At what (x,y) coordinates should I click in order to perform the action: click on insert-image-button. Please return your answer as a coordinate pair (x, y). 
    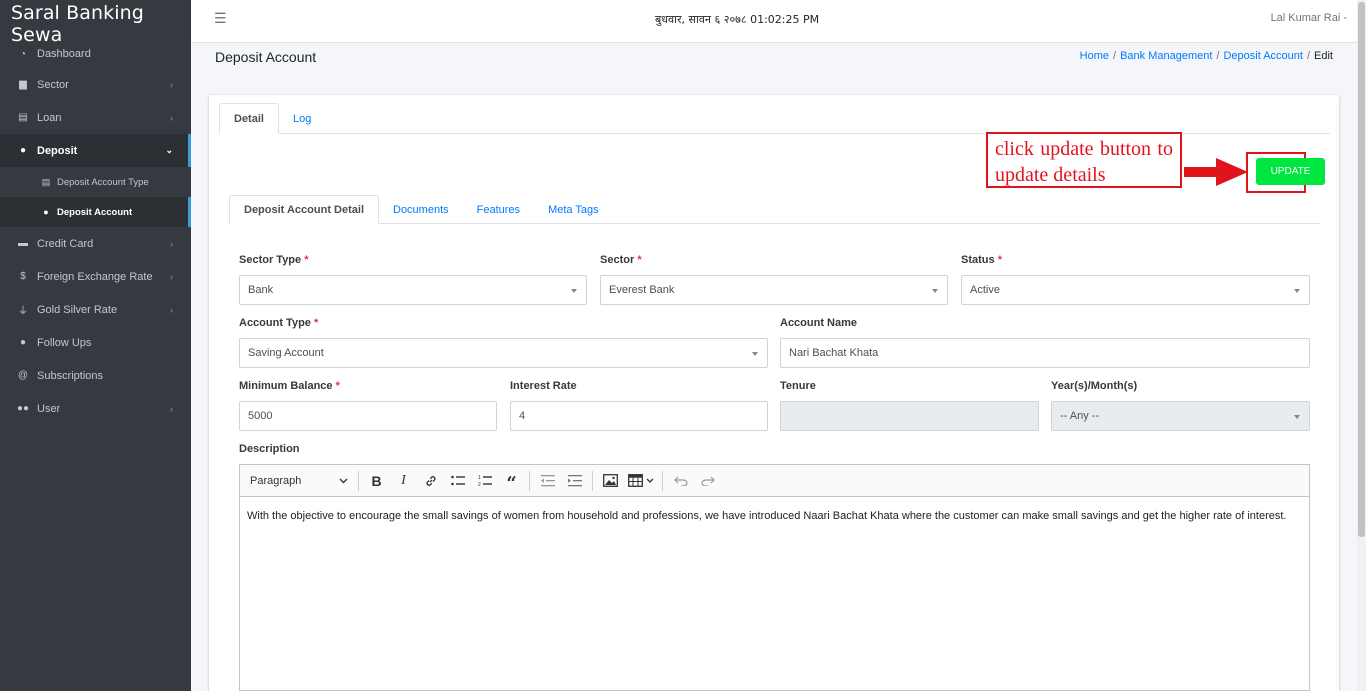
    Looking at the image, I should click on (610, 481).